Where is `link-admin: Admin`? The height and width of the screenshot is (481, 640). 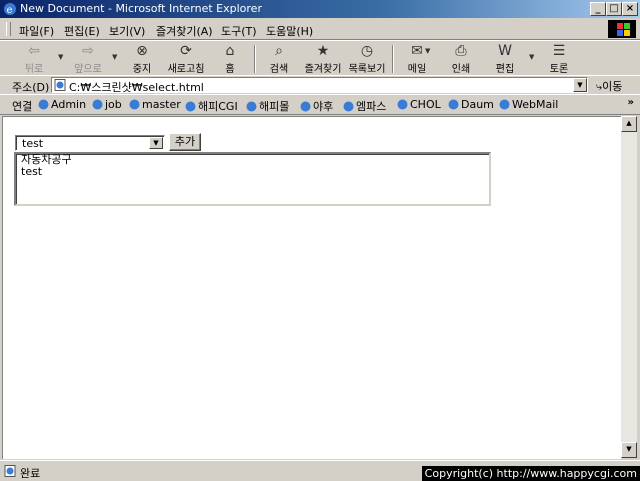 link-admin: Admin is located at coordinates (62, 104).